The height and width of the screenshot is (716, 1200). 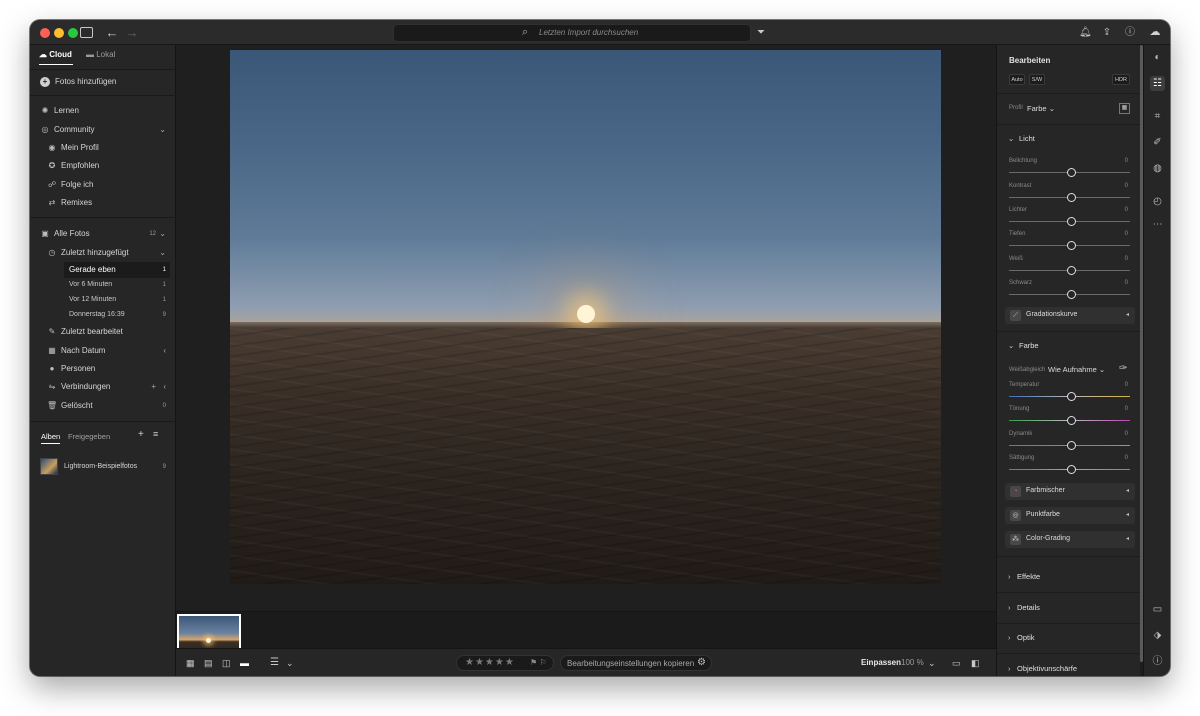 What do you see at coordinates (1070, 515) in the screenshot?
I see `point-color-panel: ◎ Punktfarbe ◂` at bounding box center [1070, 515].